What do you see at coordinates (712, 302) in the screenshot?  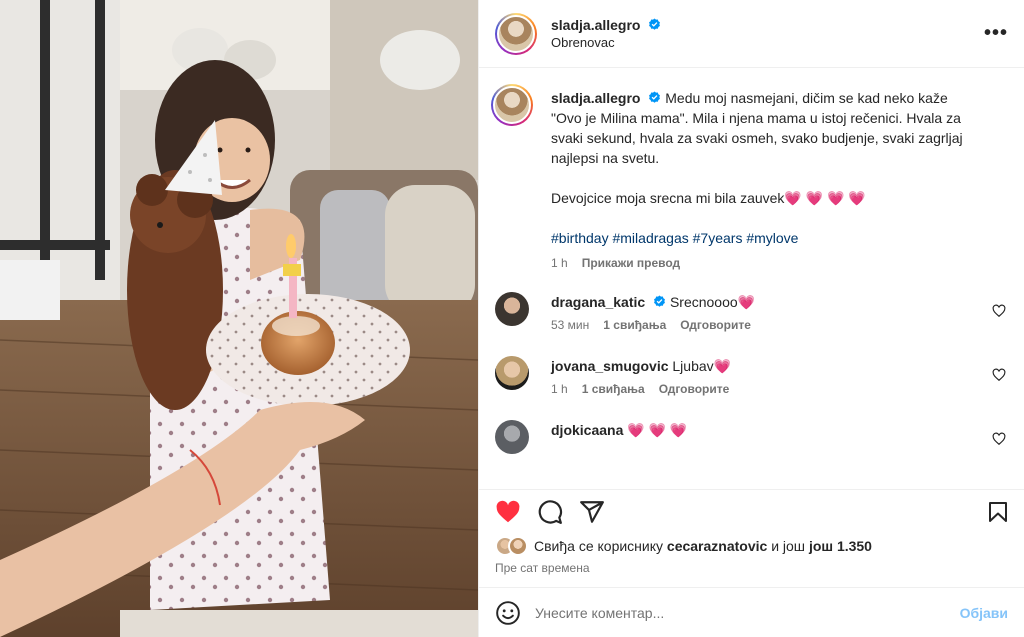 I see `comment-text: Srecnoooo💗` at bounding box center [712, 302].